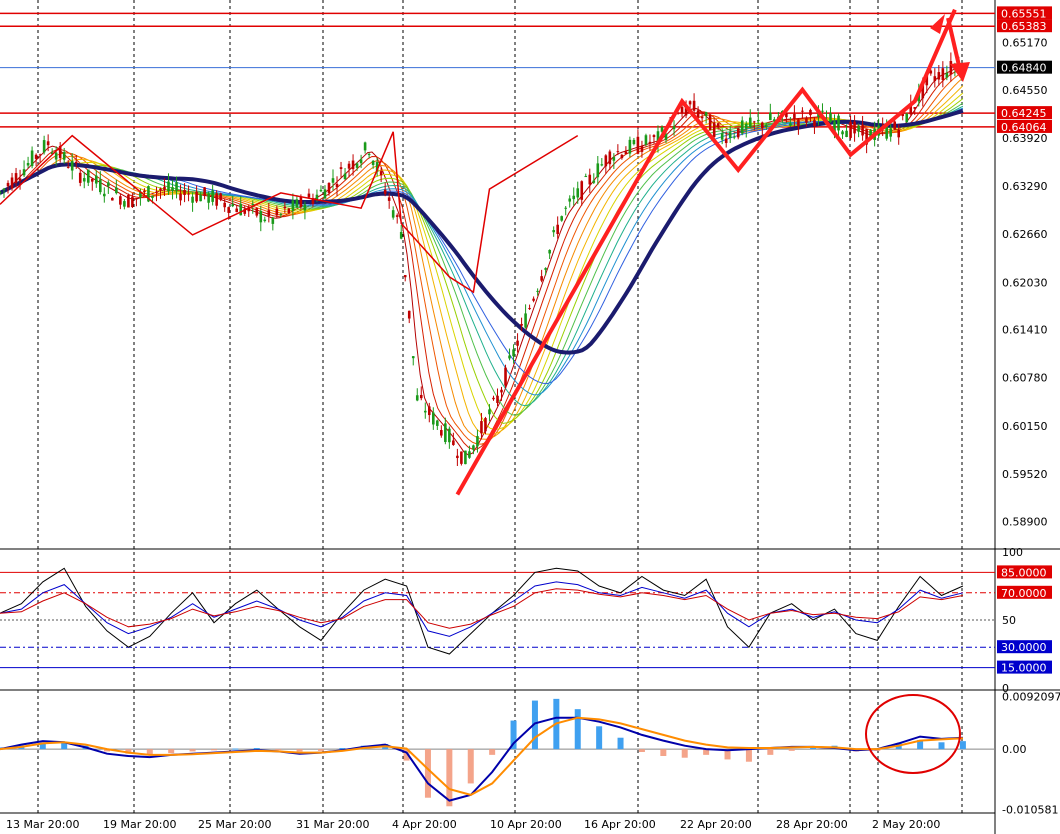 Image resolution: width=1060 pixels, height=834 pixels. I want to click on time-tick-label: 31 Mar 20:00, so click(332, 824).